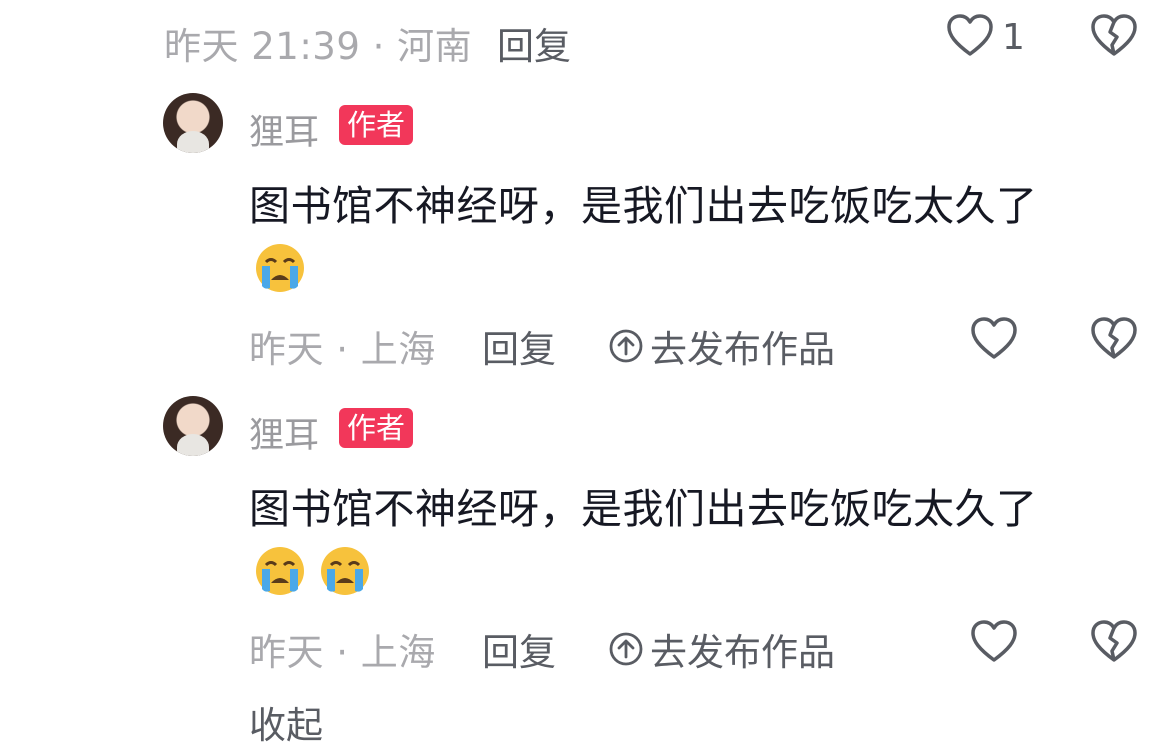  What do you see at coordinates (1013, 37) in the screenshot?
I see `like-count: 1` at bounding box center [1013, 37].